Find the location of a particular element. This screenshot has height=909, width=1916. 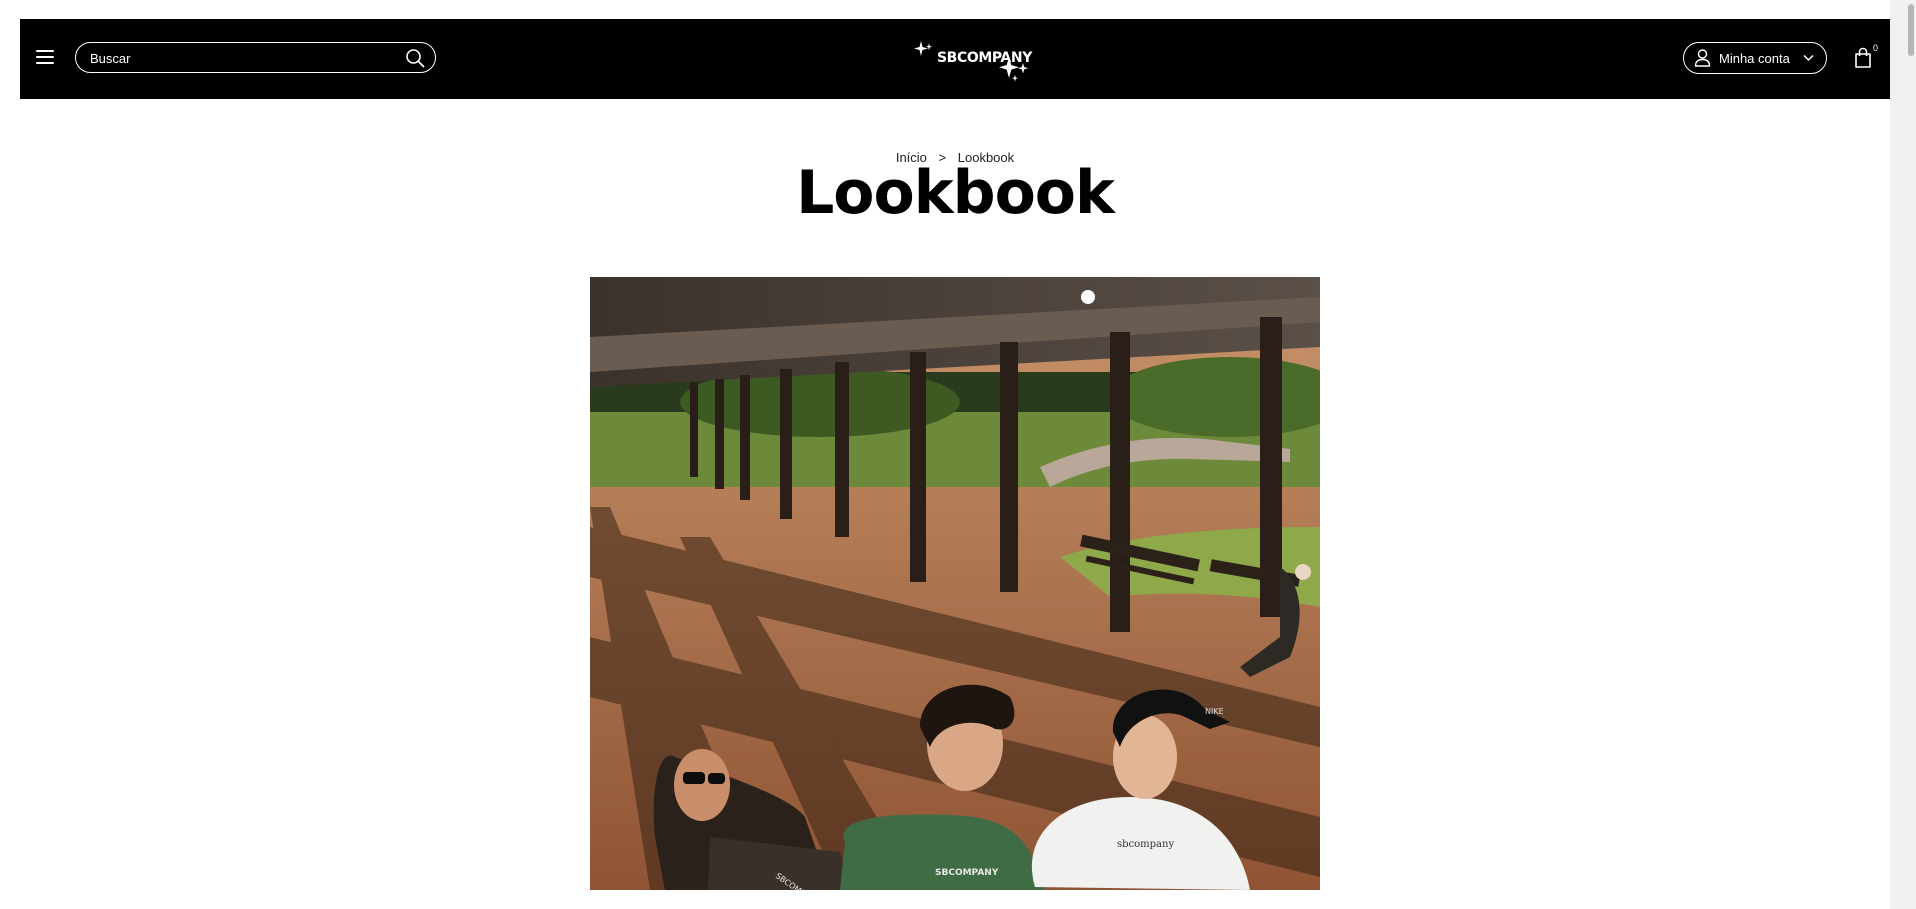

shirt-print-middle: SBCOMPANY is located at coordinates (967, 873).